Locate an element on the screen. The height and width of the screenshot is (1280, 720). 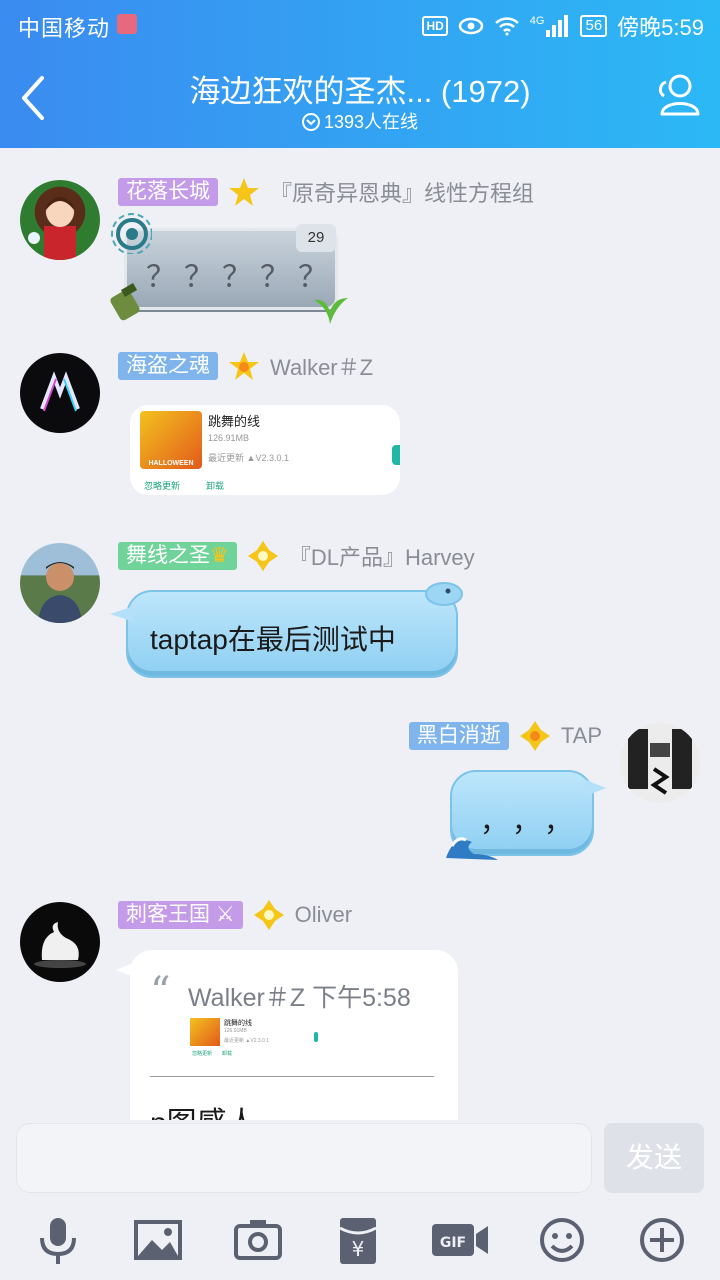
divider is located at coordinates (292, 1076).